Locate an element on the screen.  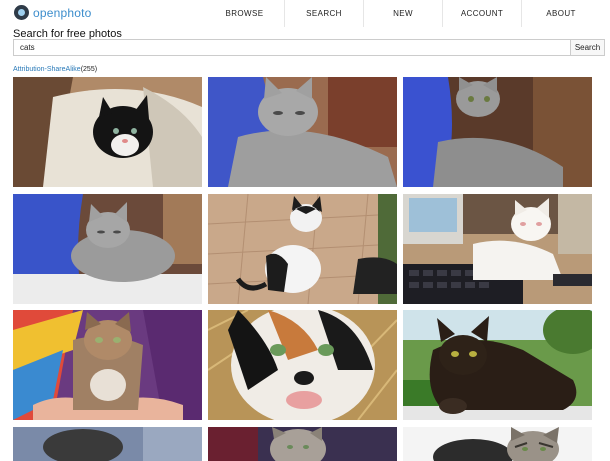
license-link: Attribution-ShareAlike is located at coordinates (47, 69).